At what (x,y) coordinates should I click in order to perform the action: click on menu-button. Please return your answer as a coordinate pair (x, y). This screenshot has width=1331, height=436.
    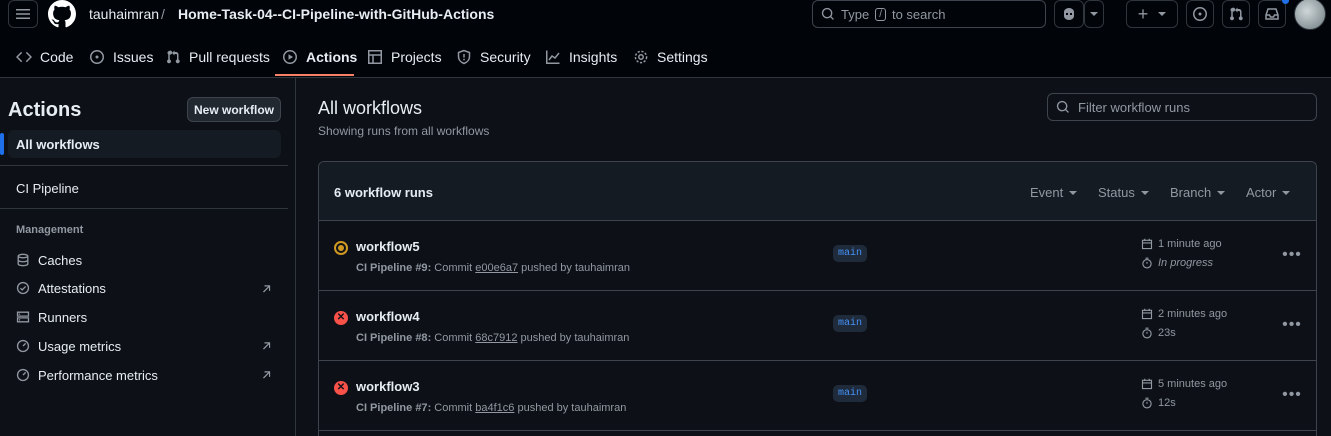
    Looking at the image, I should click on (23, 14).